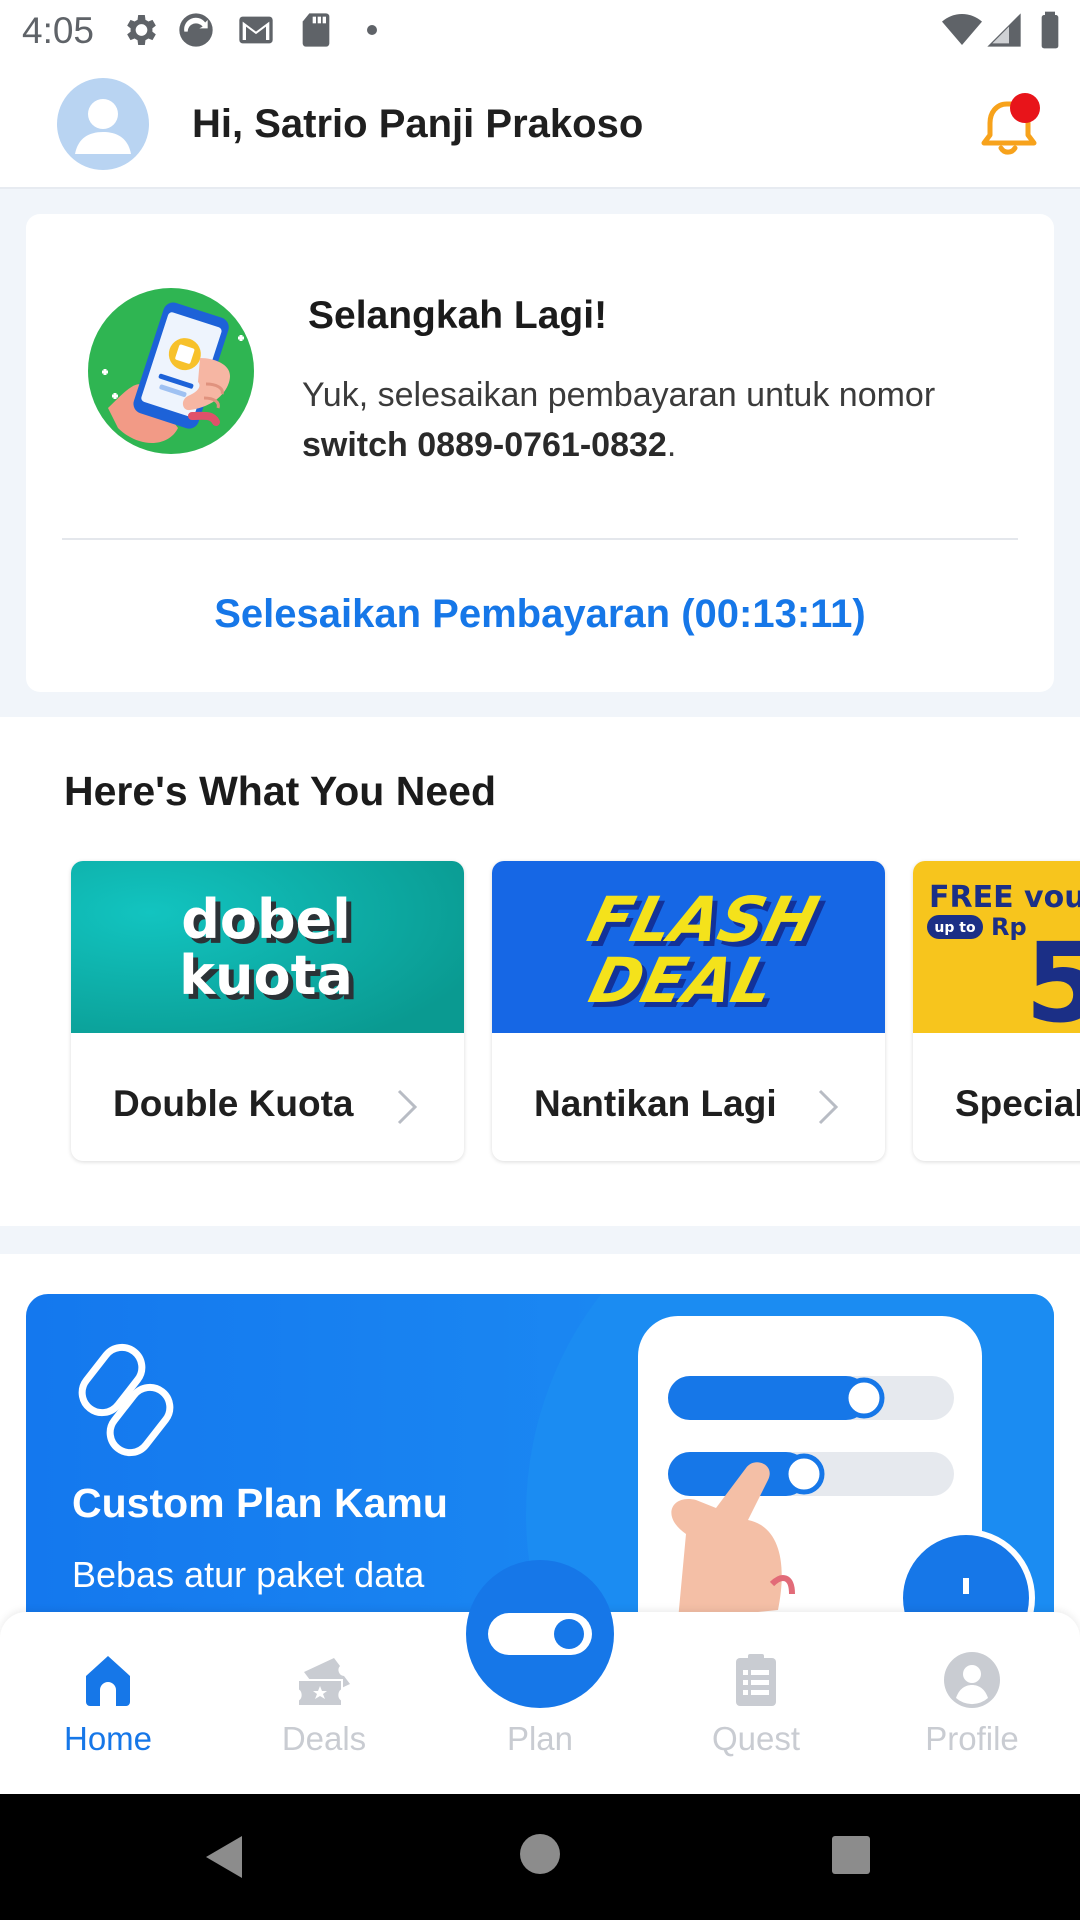  What do you see at coordinates (103, 124) in the screenshot?
I see `avatar` at bounding box center [103, 124].